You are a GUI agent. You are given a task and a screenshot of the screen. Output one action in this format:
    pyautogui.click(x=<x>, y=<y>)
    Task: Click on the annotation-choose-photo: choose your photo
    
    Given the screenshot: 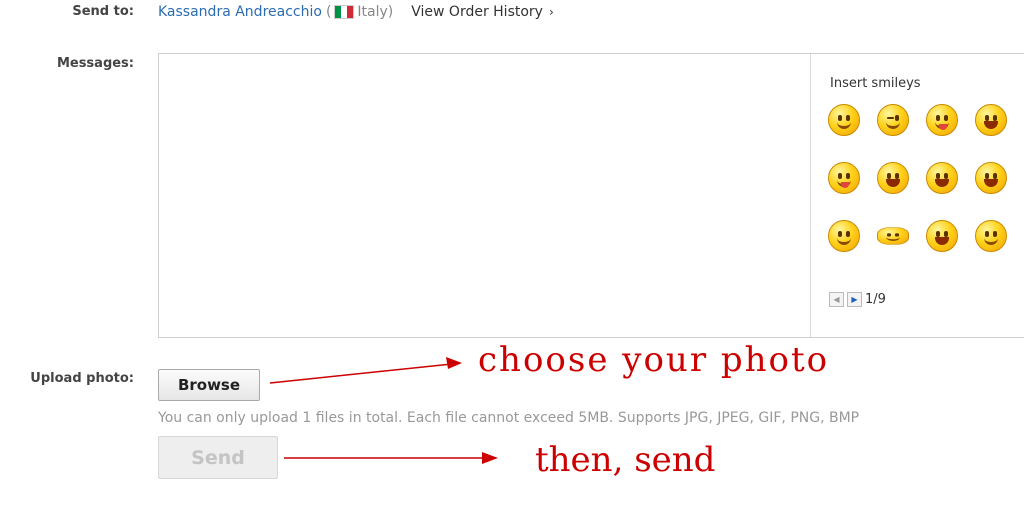 What is the action you would take?
    pyautogui.click(x=654, y=360)
    